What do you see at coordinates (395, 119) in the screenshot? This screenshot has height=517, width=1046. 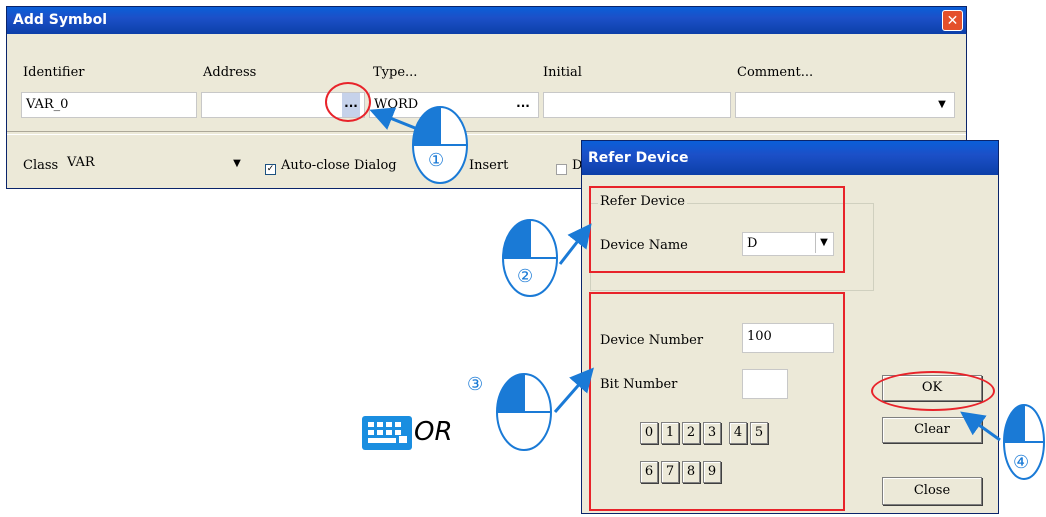 I see `arrow-step1` at bounding box center [395, 119].